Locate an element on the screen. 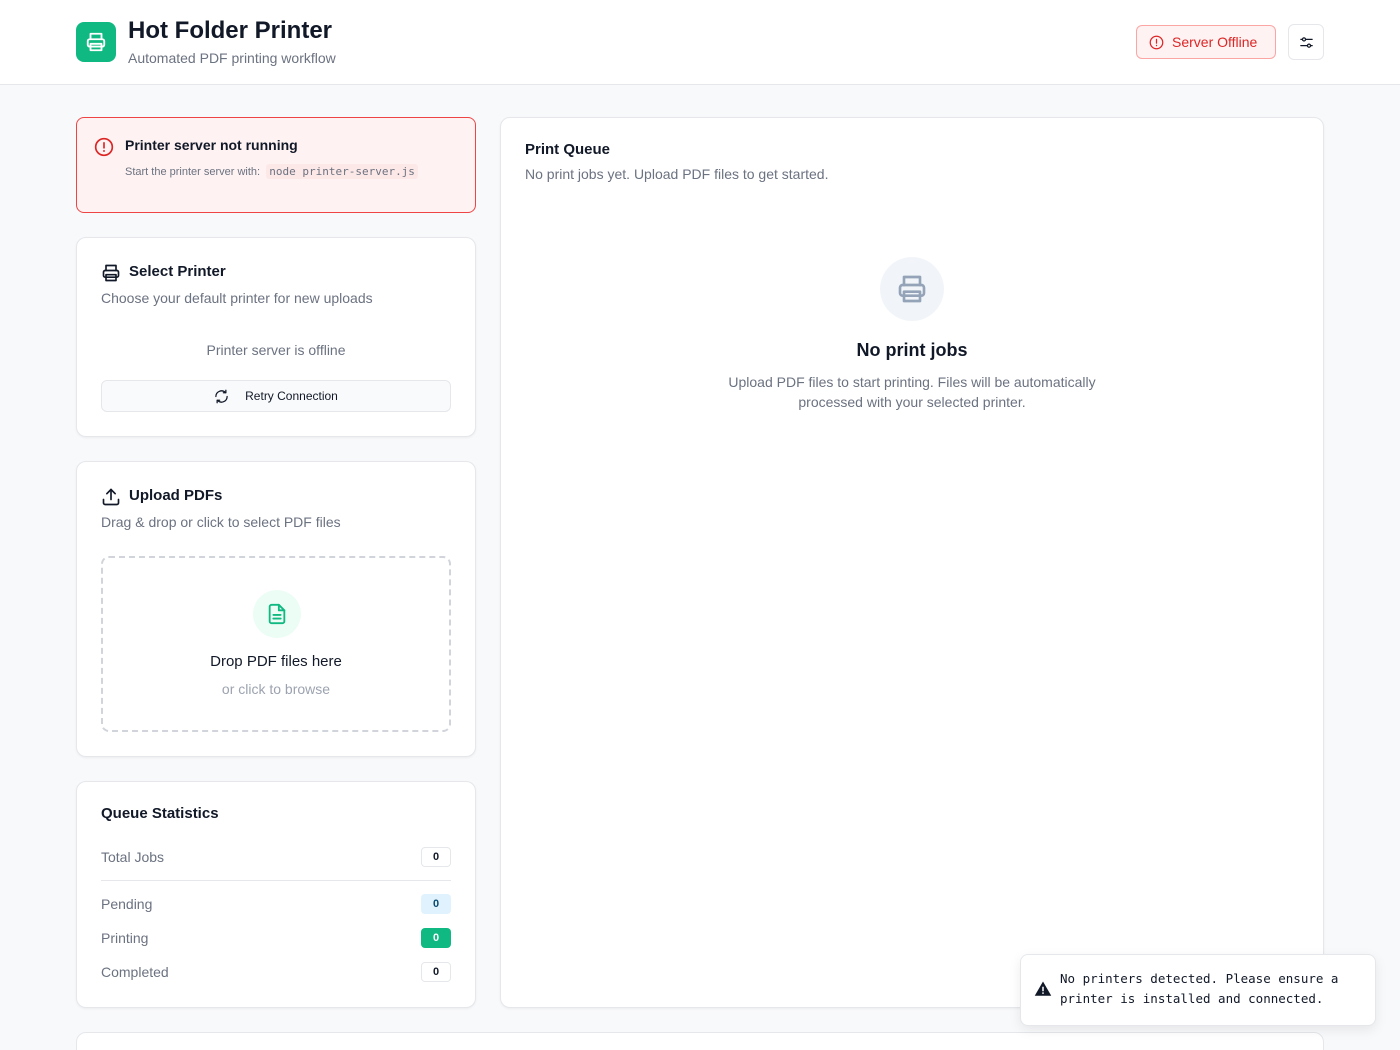 This screenshot has height=1050, width=1400. stat-row-pending: Pending 0 is located at coordinates (276, 905).